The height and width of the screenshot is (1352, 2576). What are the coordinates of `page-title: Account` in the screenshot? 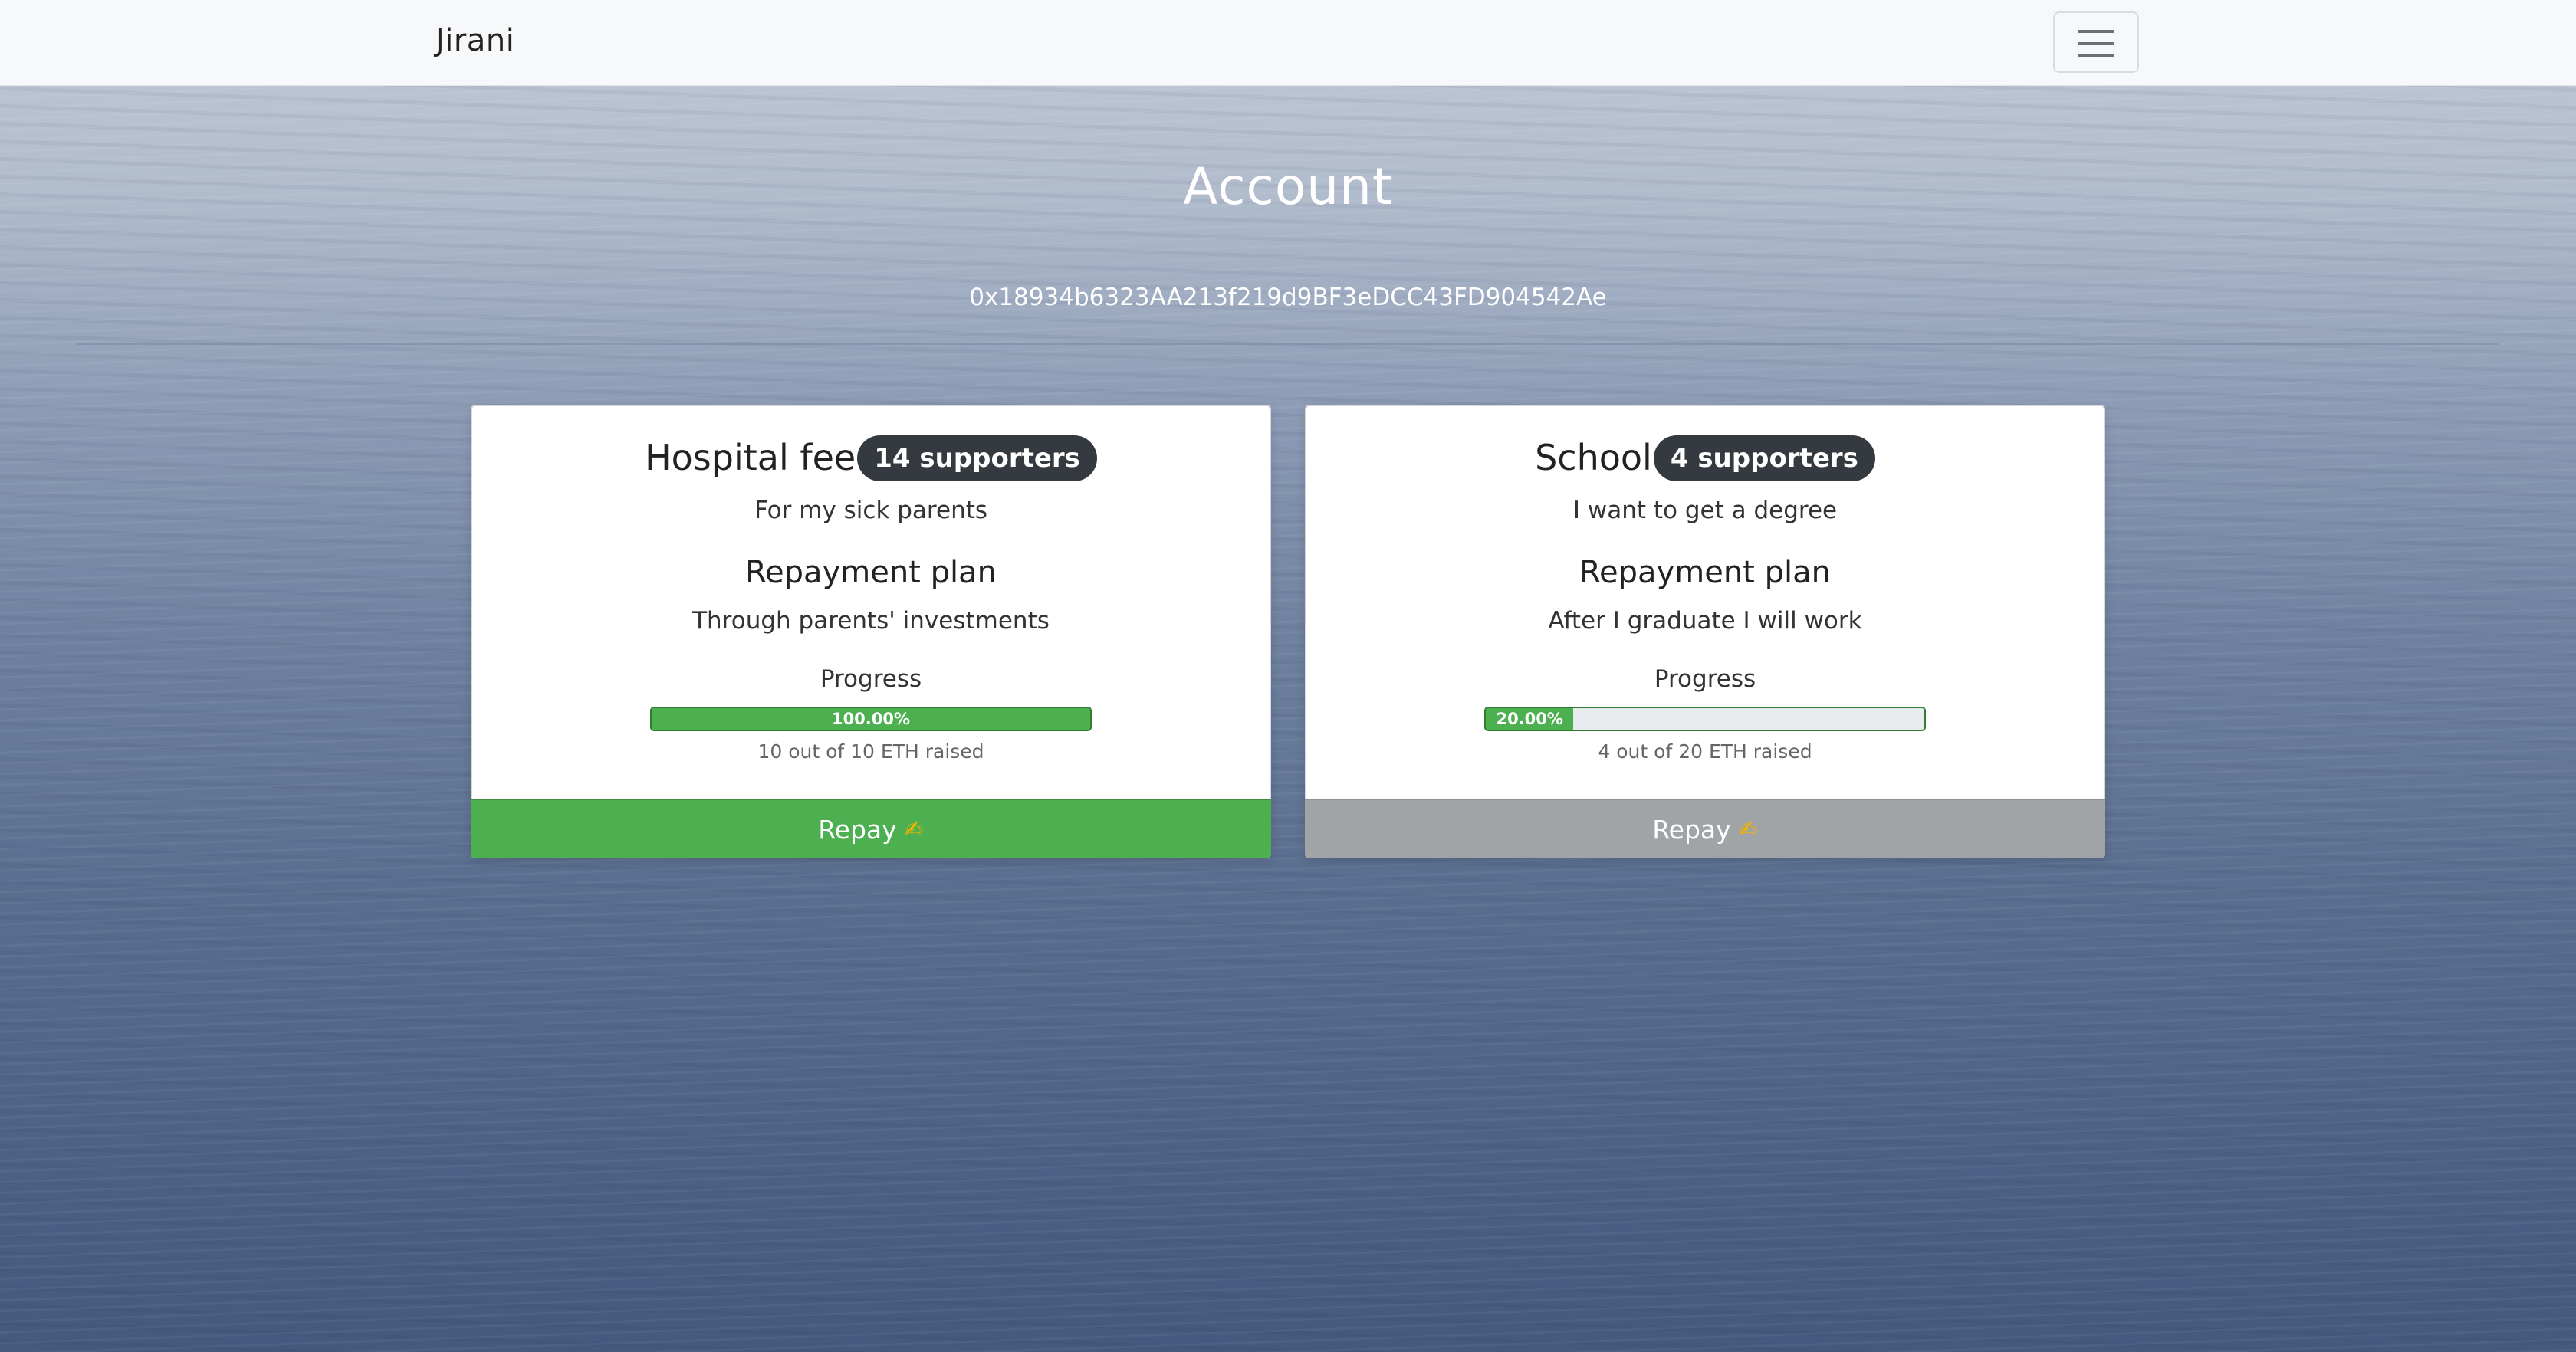 It's located at (1288, 186).